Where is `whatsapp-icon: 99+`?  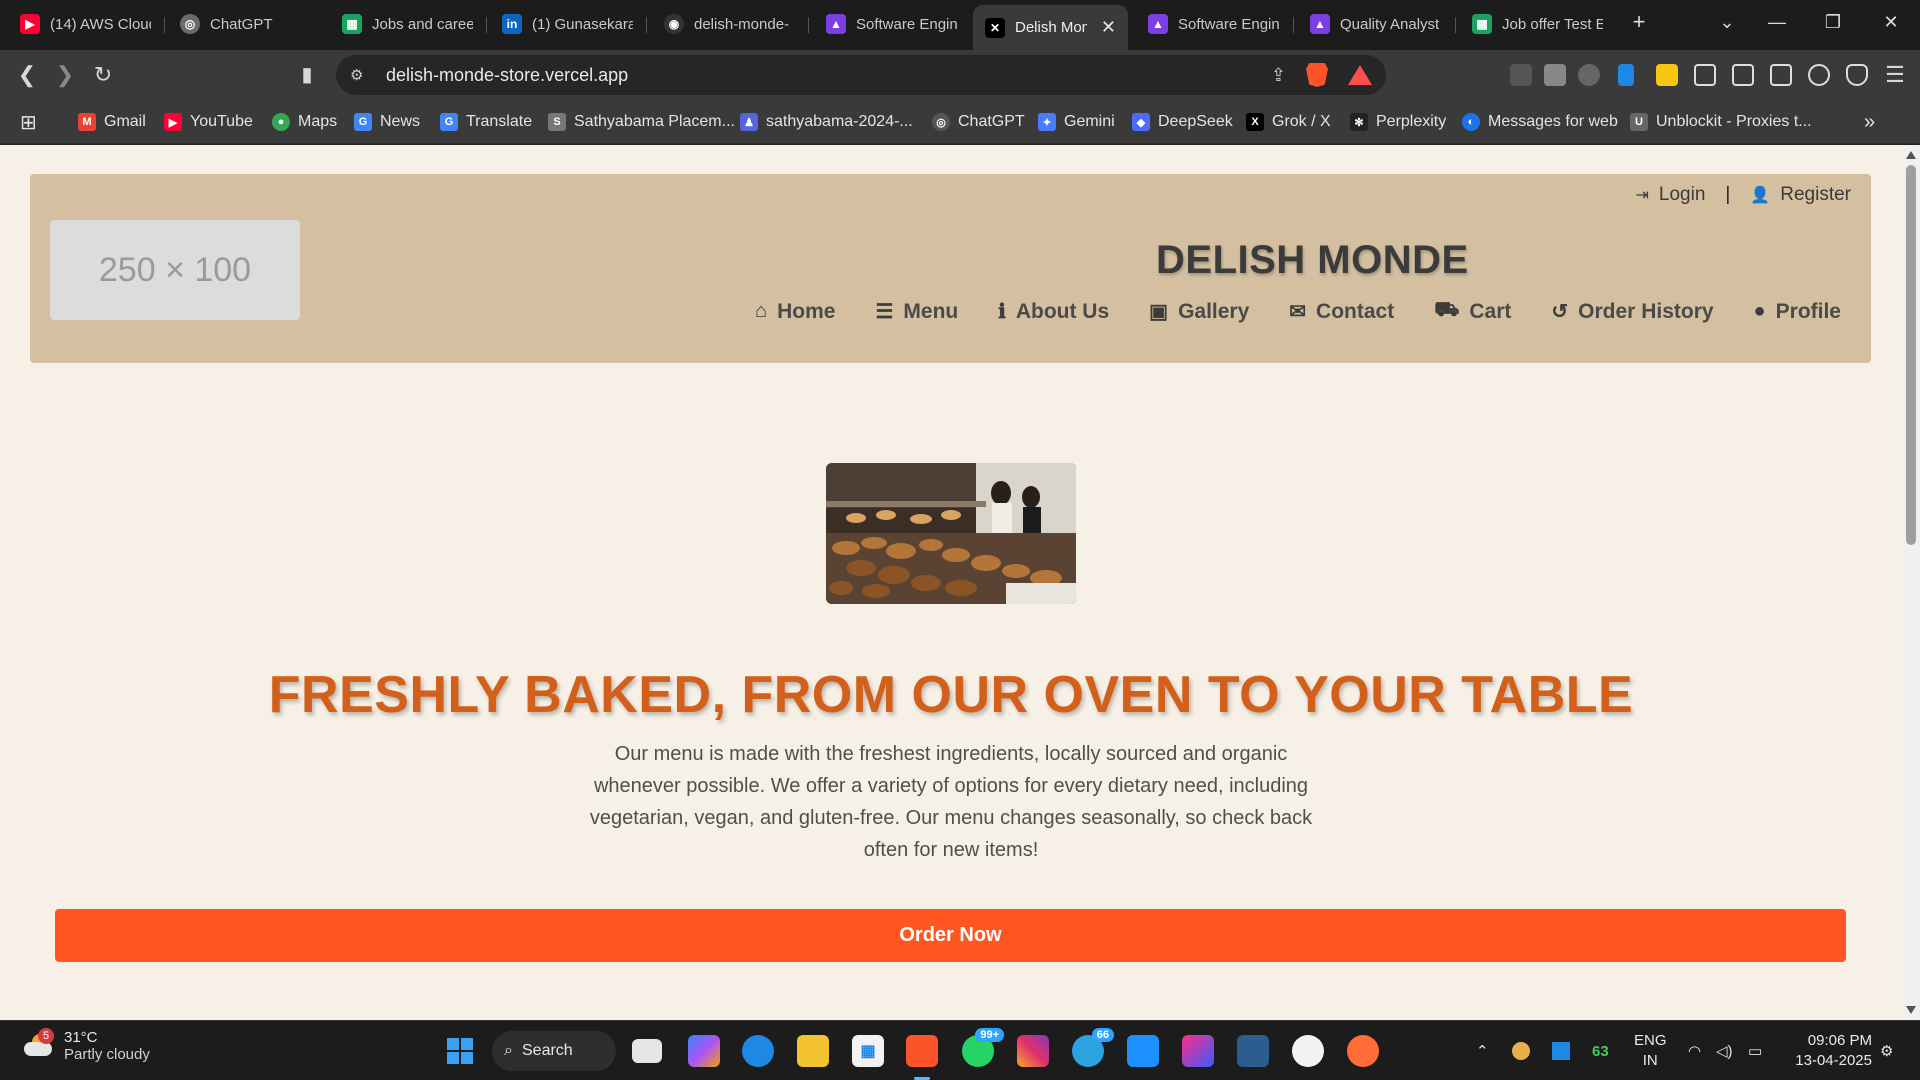
whatsapp-icon: 99+ is located at coordinates (983, 1047).